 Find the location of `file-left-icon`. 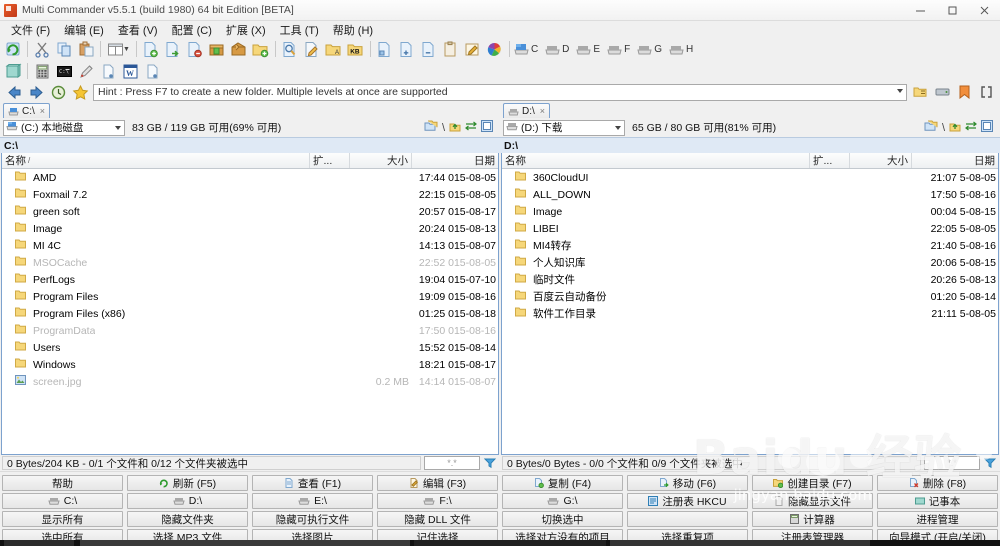

file-left-icon is located at coordinates (385, 49).